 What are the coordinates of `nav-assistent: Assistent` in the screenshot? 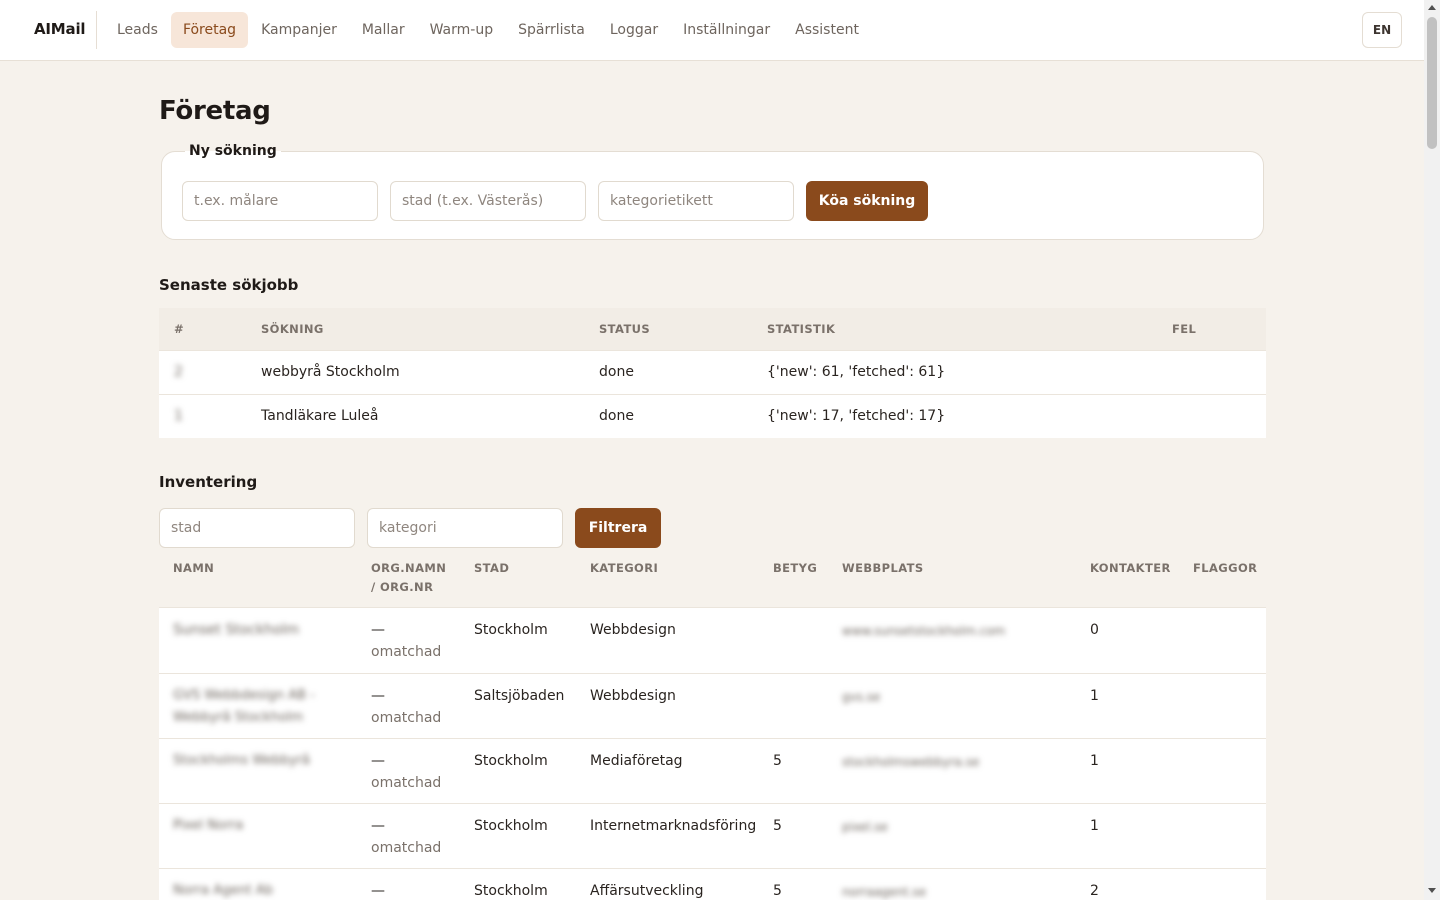 It's located at (827, 30).